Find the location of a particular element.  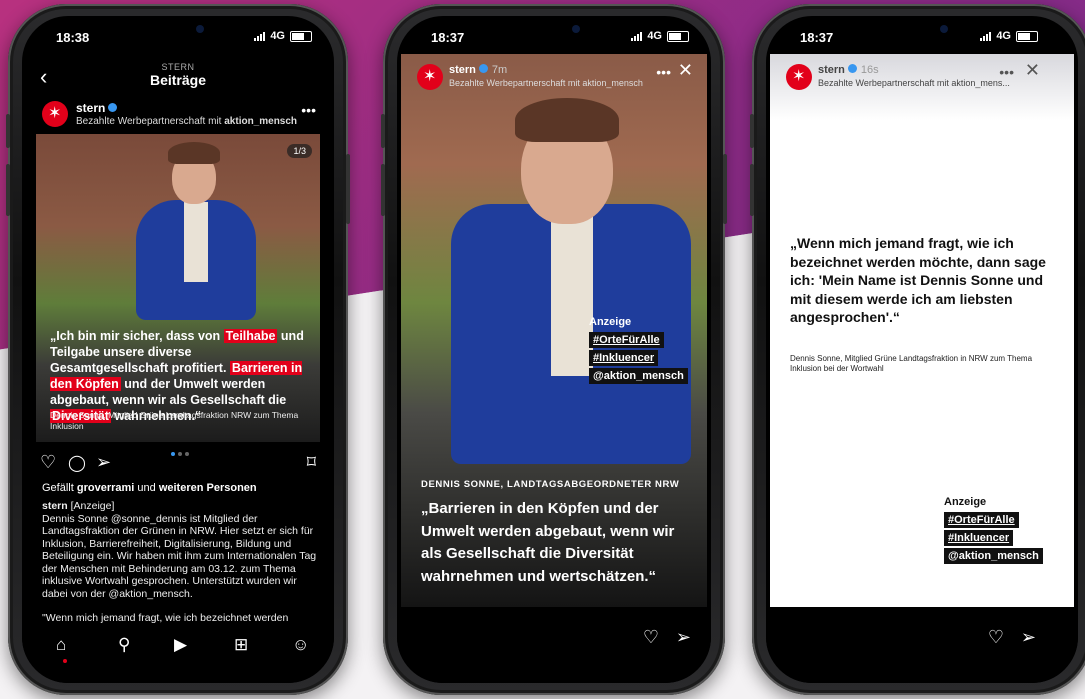

account-name: stern 7m is located at coordinates (478, 70).